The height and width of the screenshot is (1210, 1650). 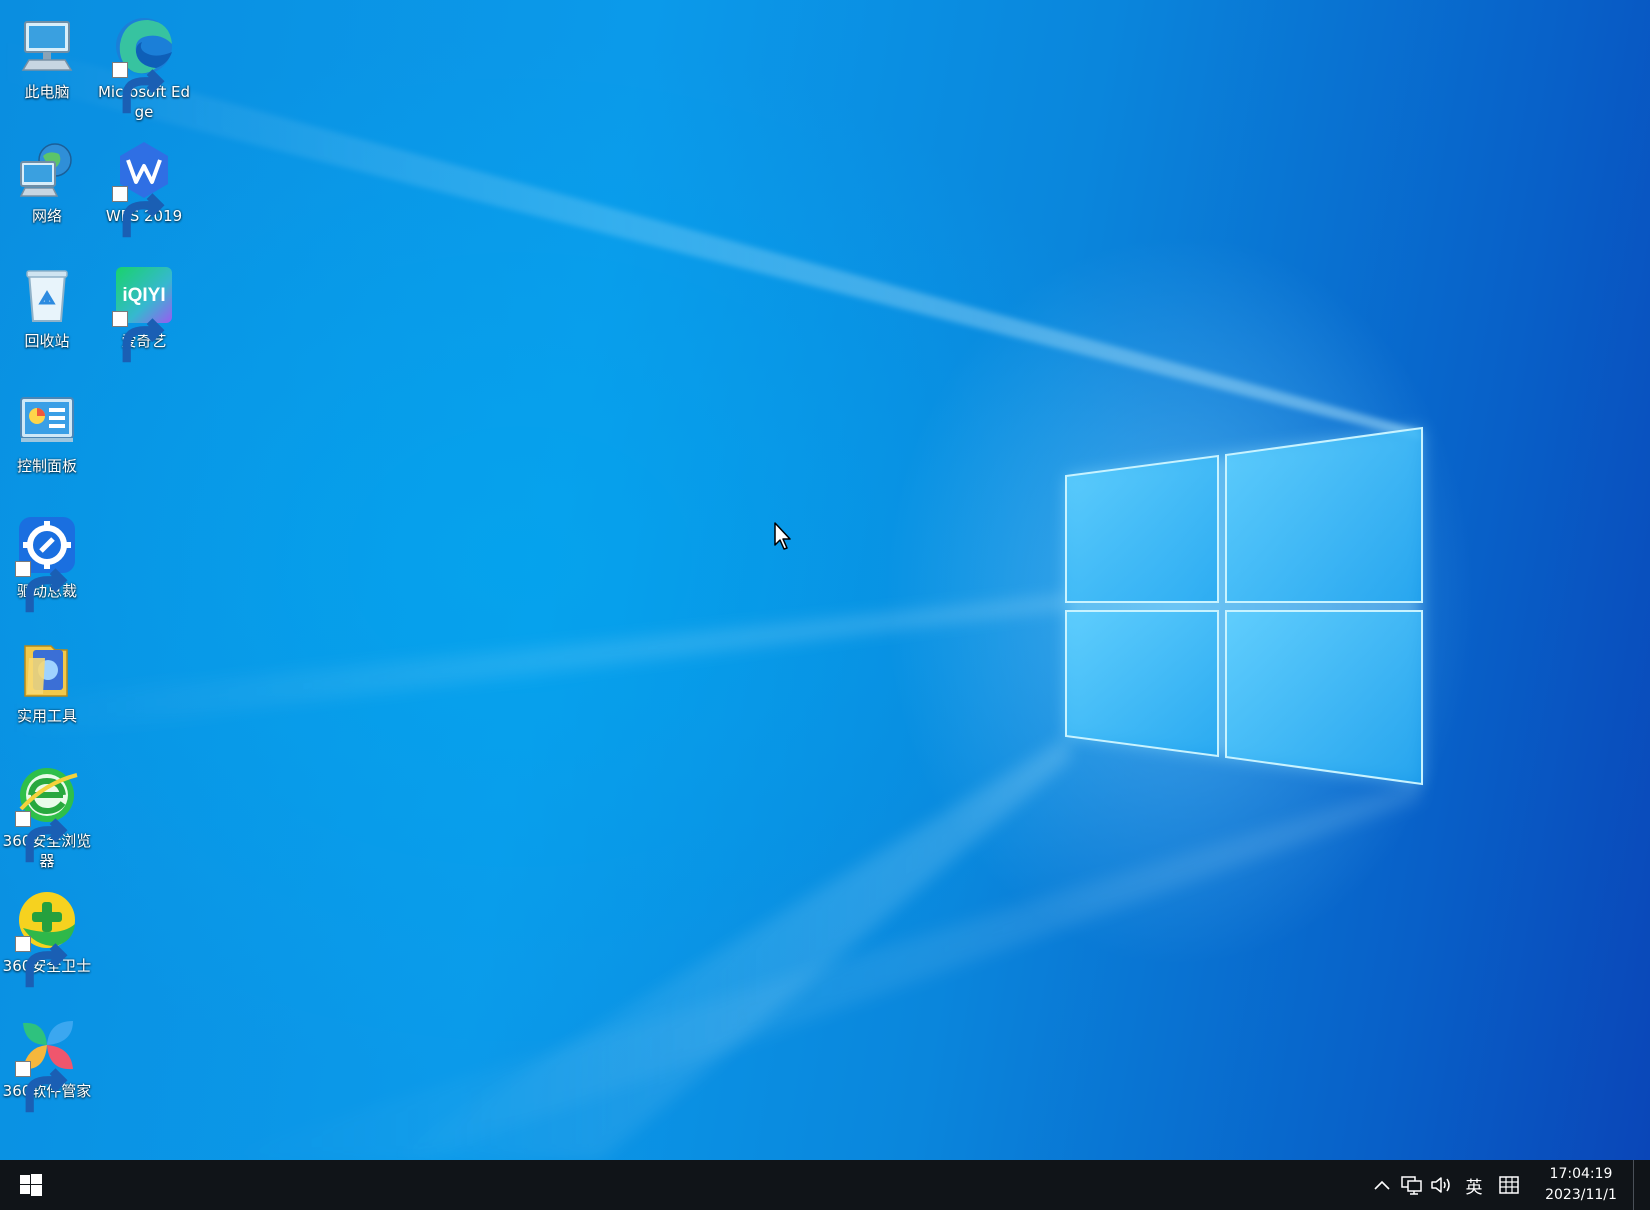 I want to click on control-panel-icon, so click(x=47, y=420).